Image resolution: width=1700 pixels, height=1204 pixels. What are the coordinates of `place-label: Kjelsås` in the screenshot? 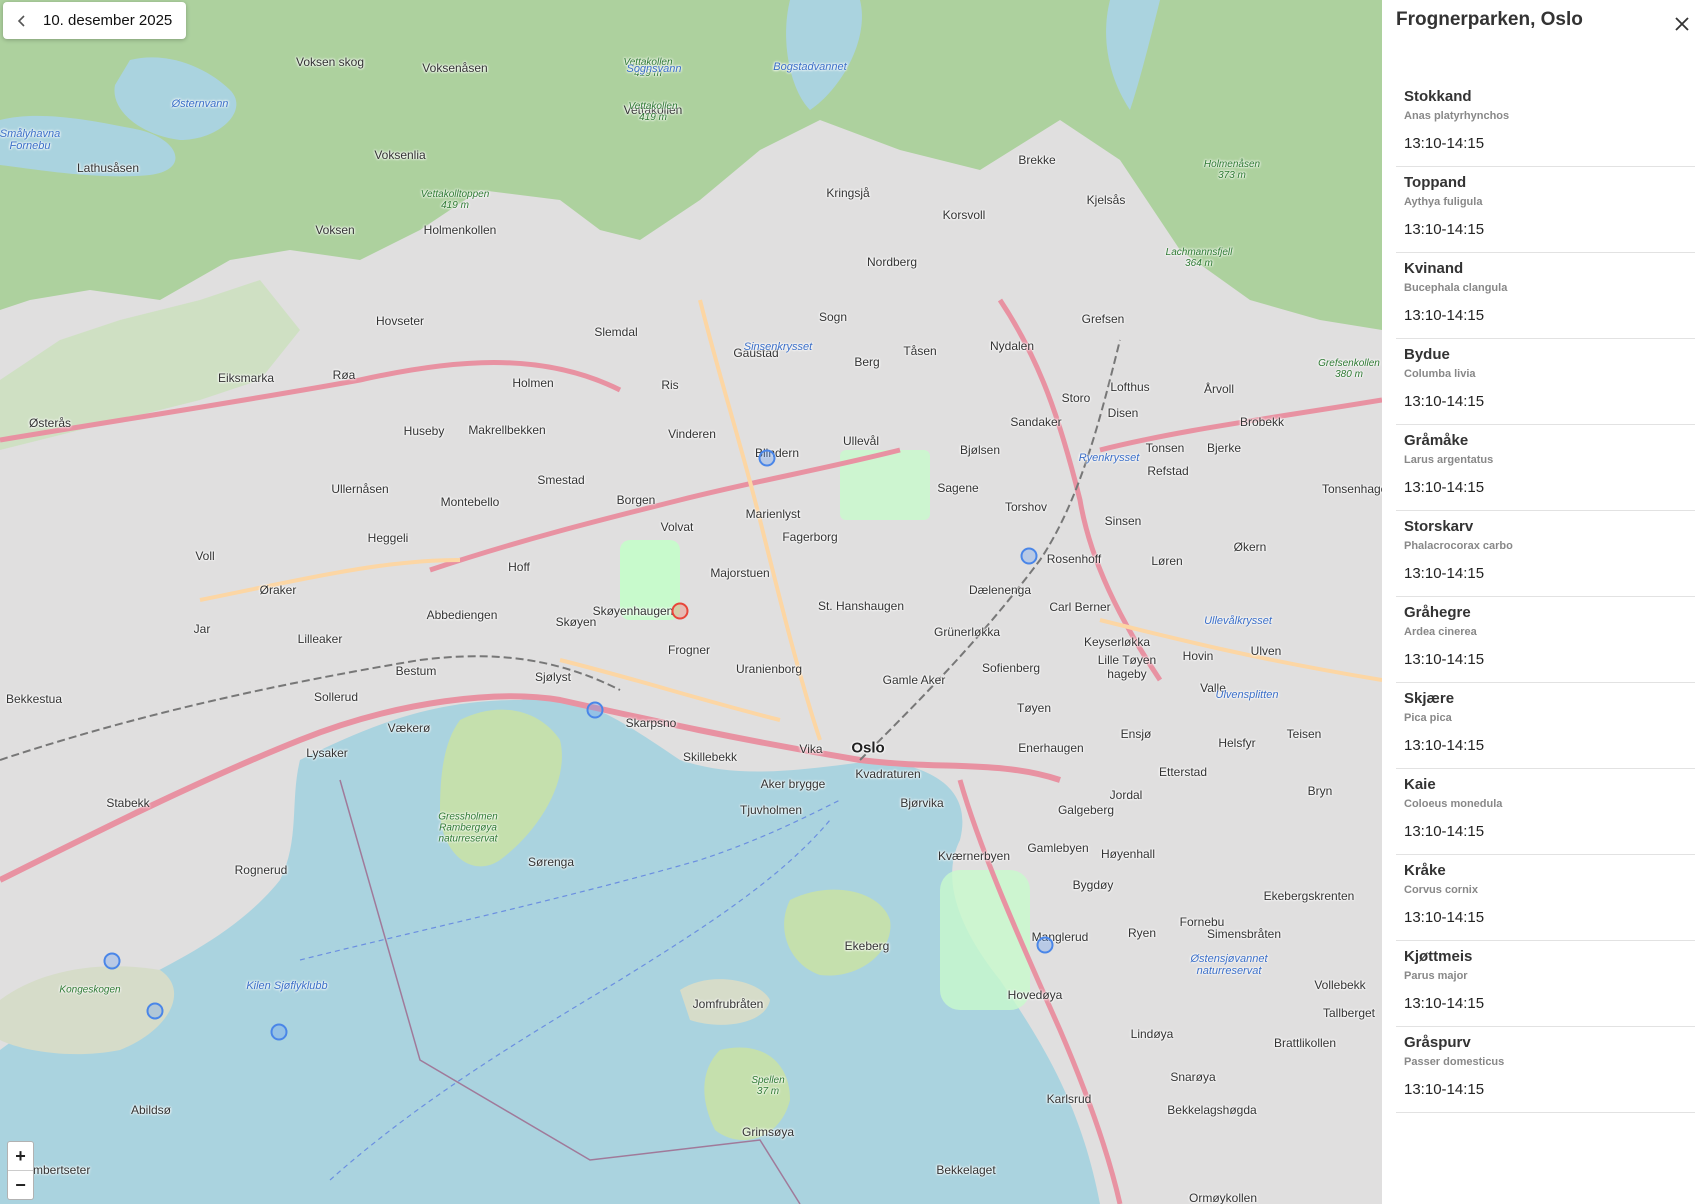 It's located at (1106, 200).